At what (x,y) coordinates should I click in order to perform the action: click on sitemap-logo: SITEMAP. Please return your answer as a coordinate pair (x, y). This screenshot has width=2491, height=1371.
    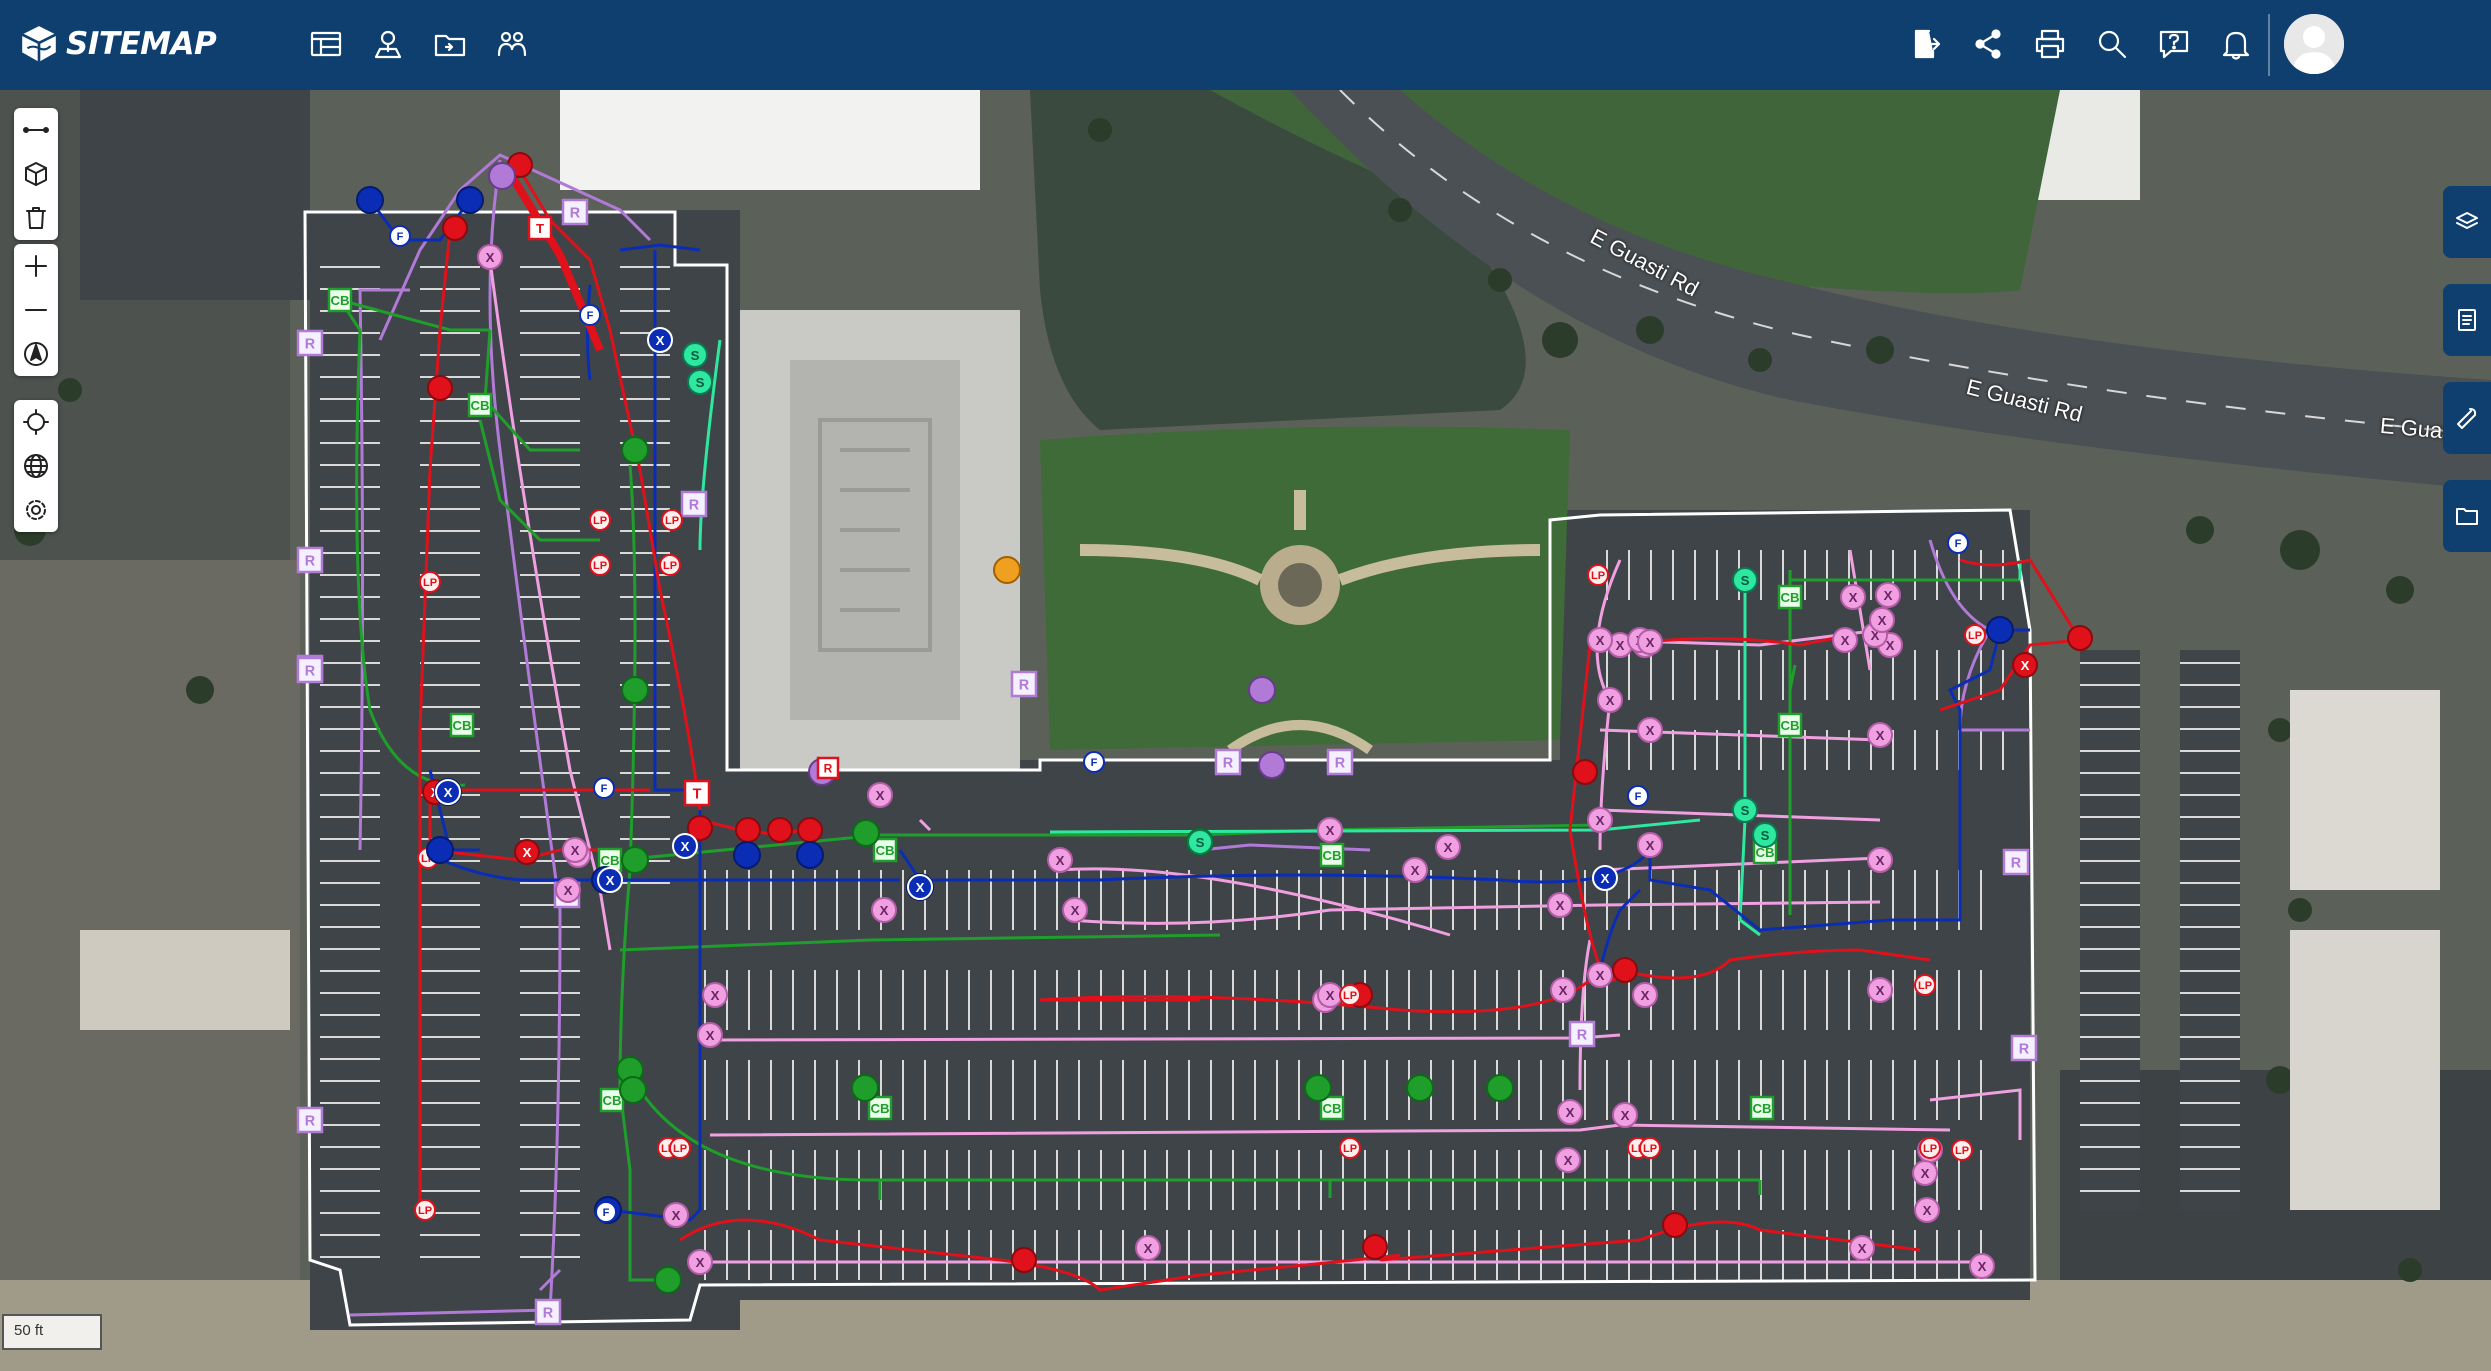
    Looking at the image, I should click on (117, 44).